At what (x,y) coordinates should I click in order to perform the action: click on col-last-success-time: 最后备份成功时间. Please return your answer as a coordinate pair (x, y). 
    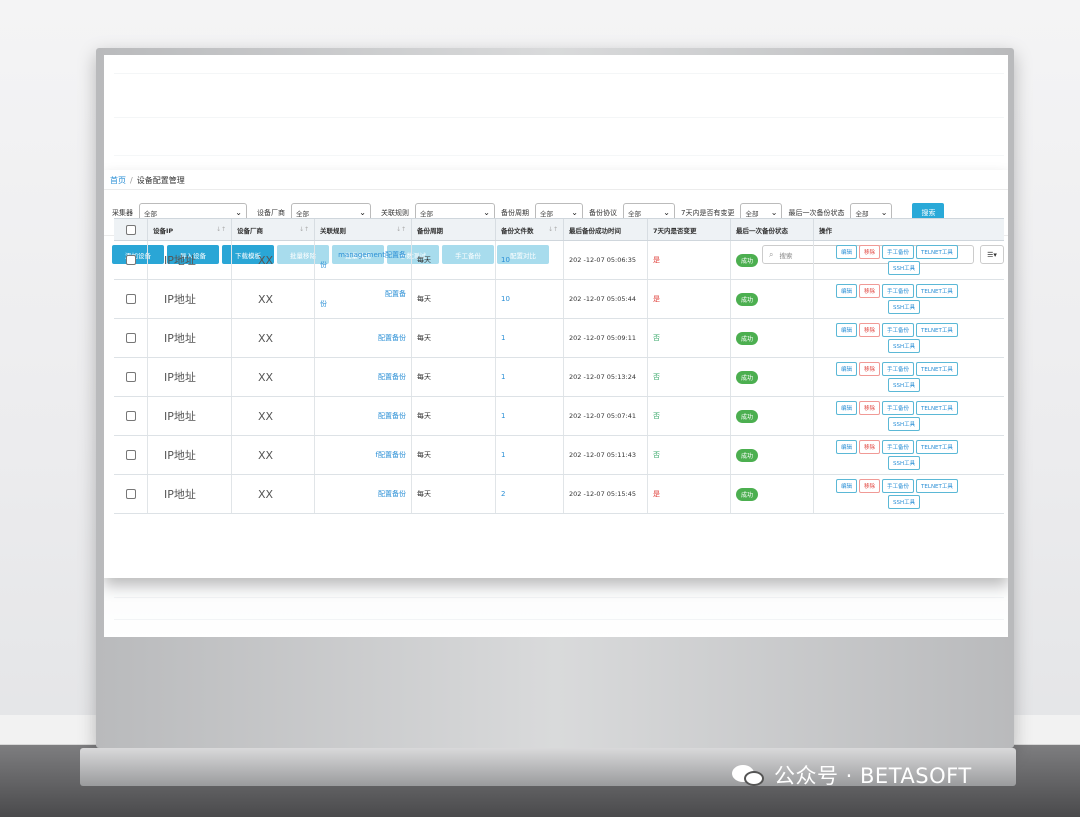
    Looking at the image, I should click on (606, 229).